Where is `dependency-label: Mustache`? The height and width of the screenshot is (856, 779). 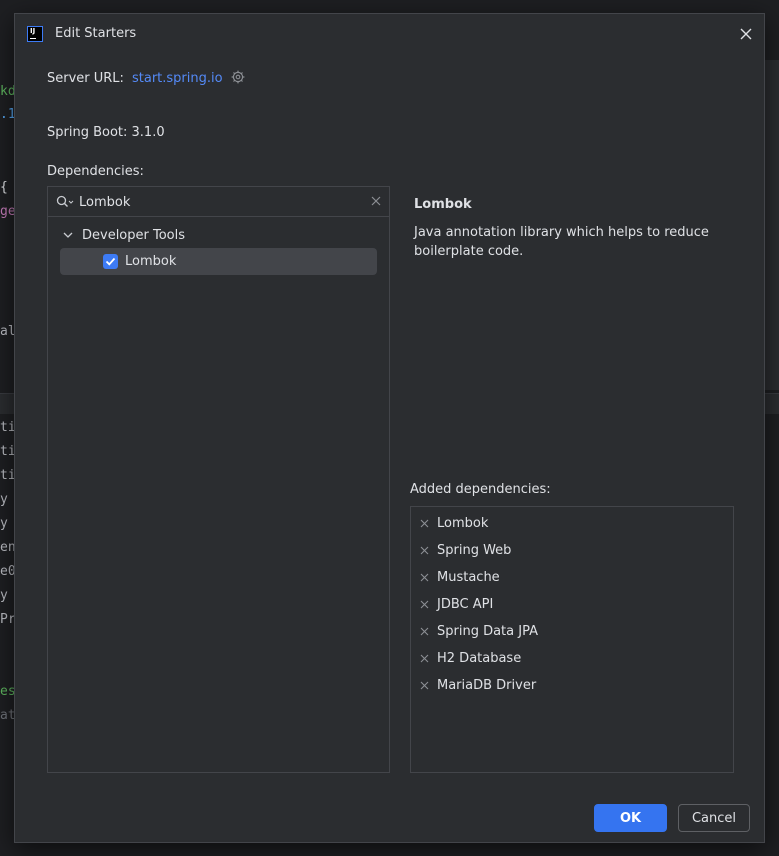
dependency-label: Mustache is located at coordinates (468, 577).